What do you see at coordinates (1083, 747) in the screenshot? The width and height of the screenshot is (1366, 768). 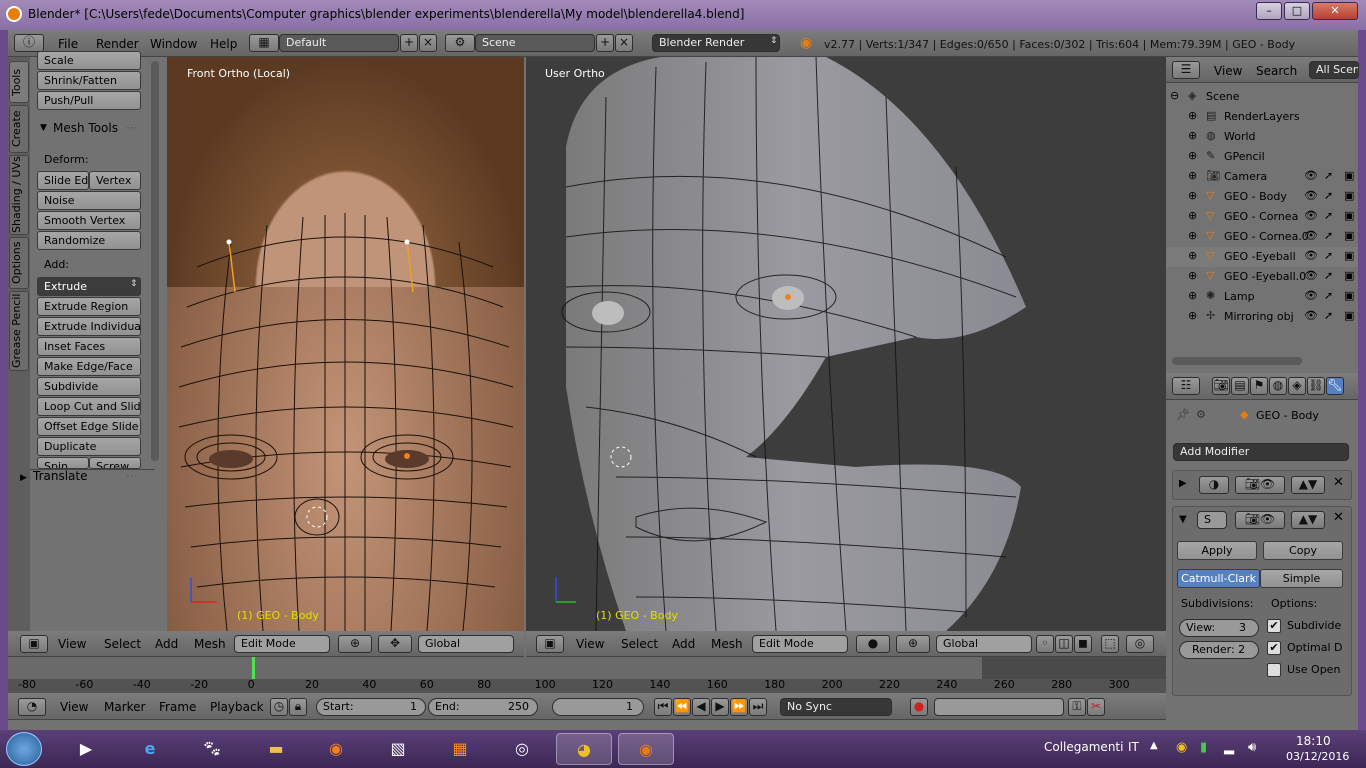 I see `tray-links-label: Collegamenti` at bounding box center [1083, 747].